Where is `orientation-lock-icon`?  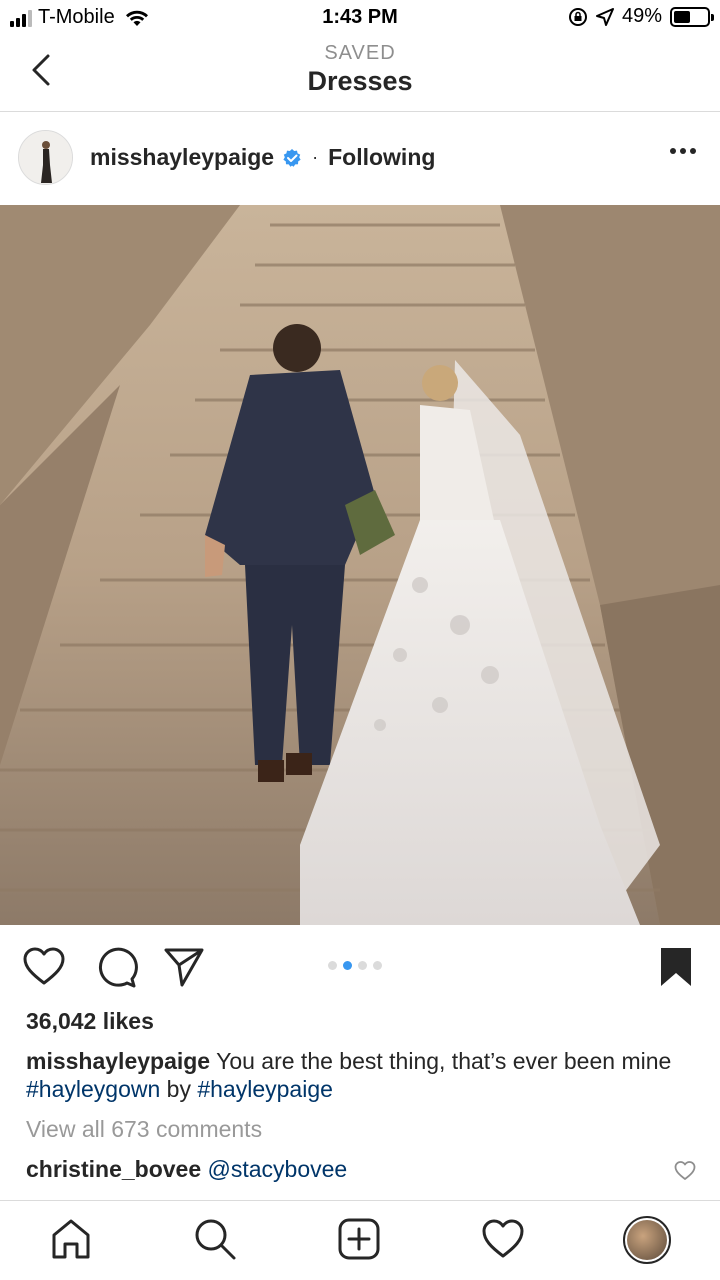
orientation-lock-icon is located at coordinates (577, 16).